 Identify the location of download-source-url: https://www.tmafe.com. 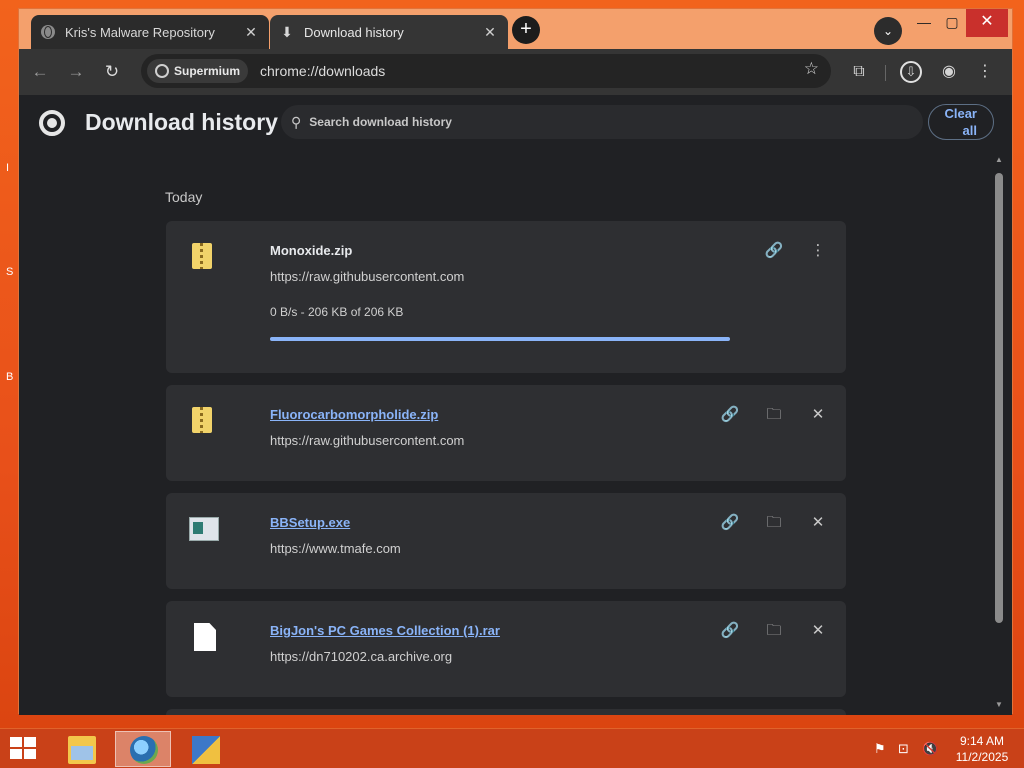
(335, 548).